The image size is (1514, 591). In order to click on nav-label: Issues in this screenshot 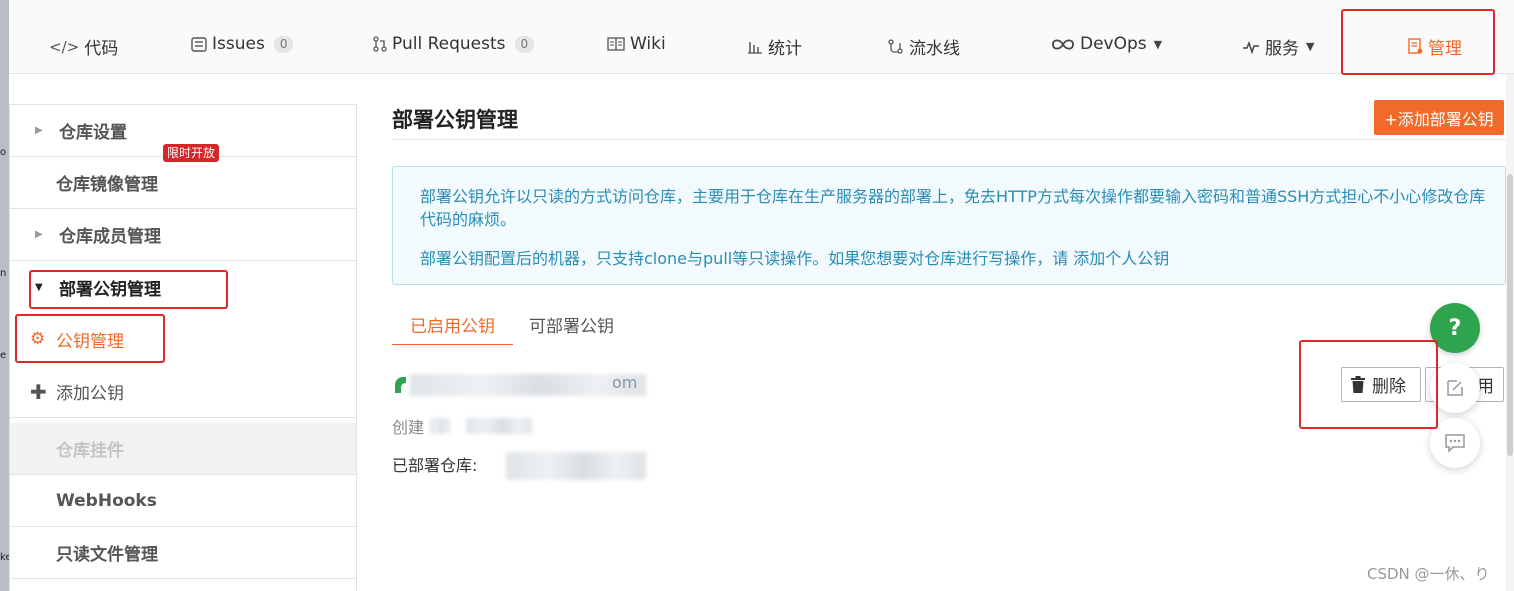, I will do `click(238, 44)`.